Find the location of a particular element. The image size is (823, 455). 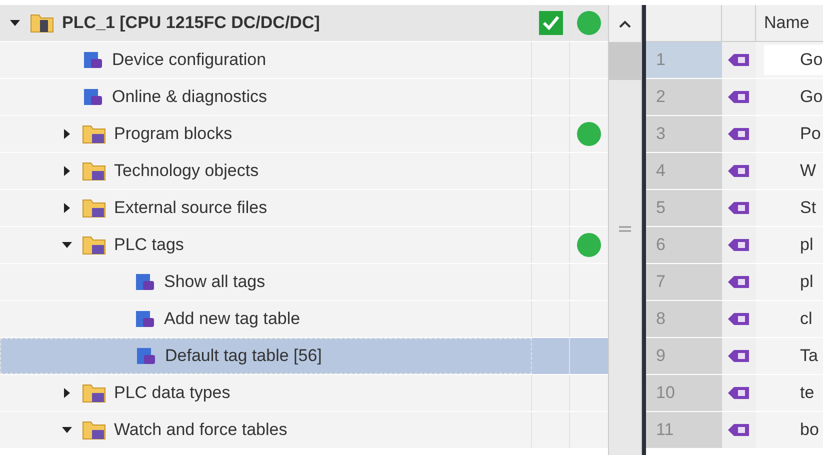

table-row: 5 St is located at coordinates (734, 208).